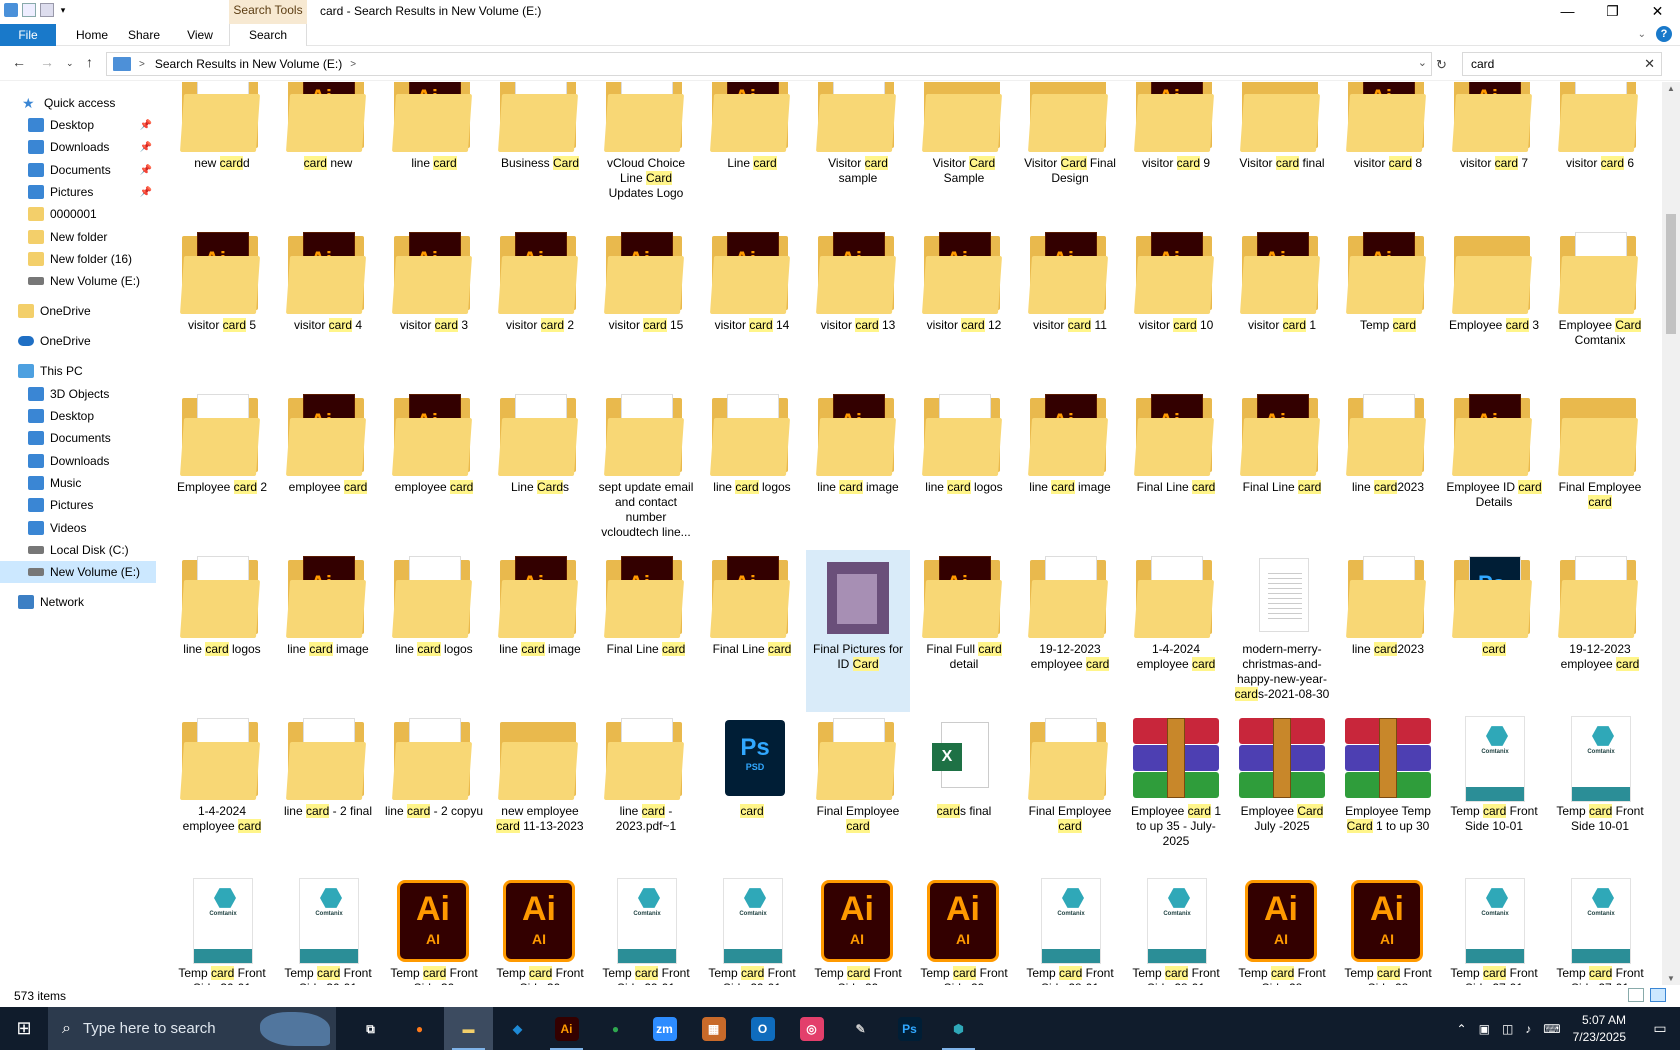 Image resolution: width=1680 pixels, height=1050 pixels. What do you see at coordinates (540, 307) in the screenshot?
I see `file-item: visitor card 2` at bounding box center [540, 307].